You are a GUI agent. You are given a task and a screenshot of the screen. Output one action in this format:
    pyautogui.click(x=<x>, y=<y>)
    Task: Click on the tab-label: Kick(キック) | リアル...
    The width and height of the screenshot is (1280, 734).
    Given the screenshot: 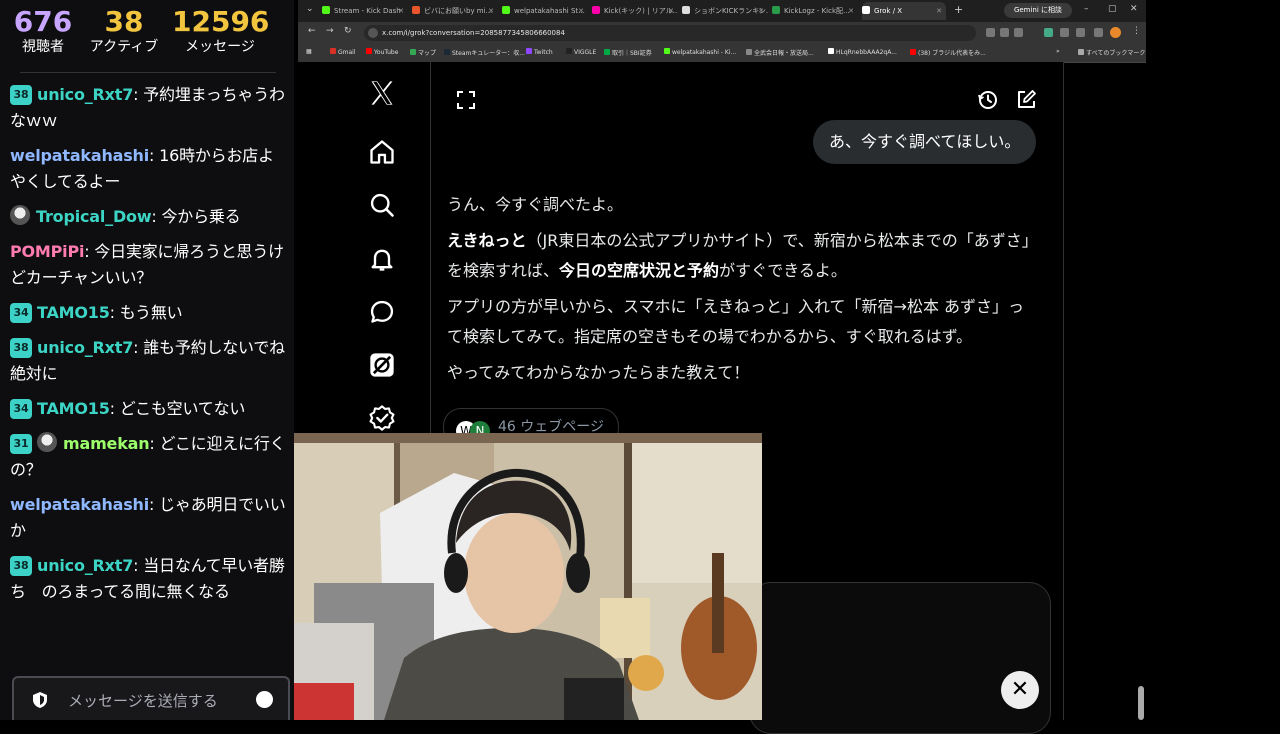 What is the action you would take?
    pyautogui.click(x=641, y=11)
    